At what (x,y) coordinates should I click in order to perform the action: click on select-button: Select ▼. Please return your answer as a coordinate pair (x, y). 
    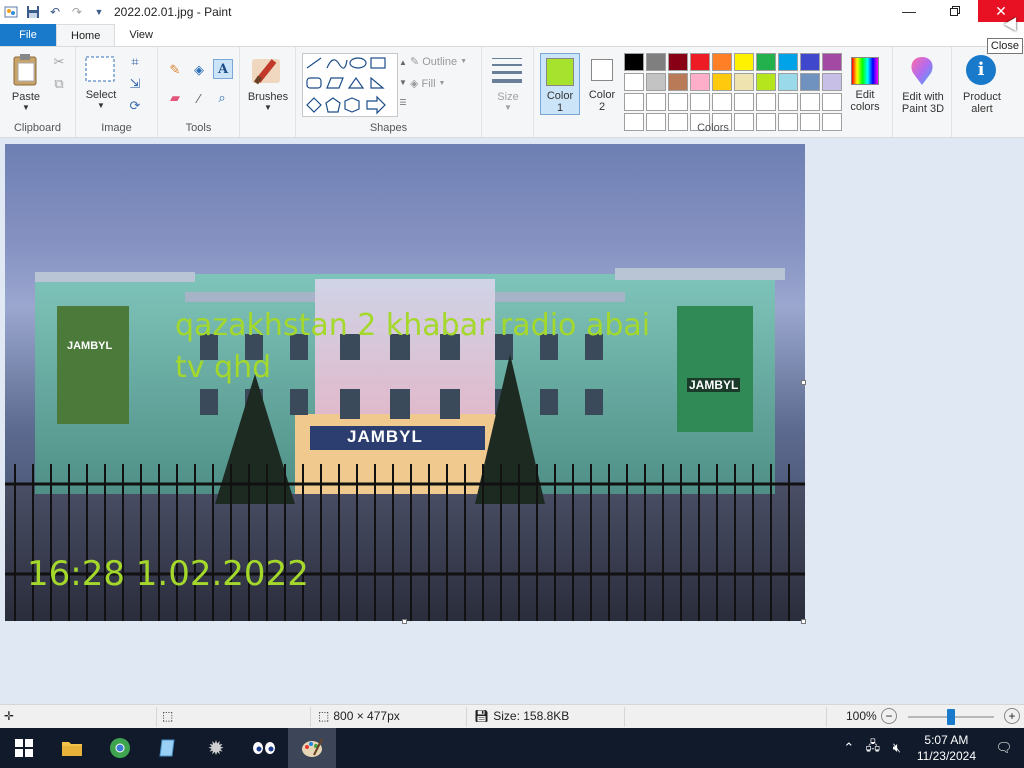
    Looking at the image, I should click on (101, 83).